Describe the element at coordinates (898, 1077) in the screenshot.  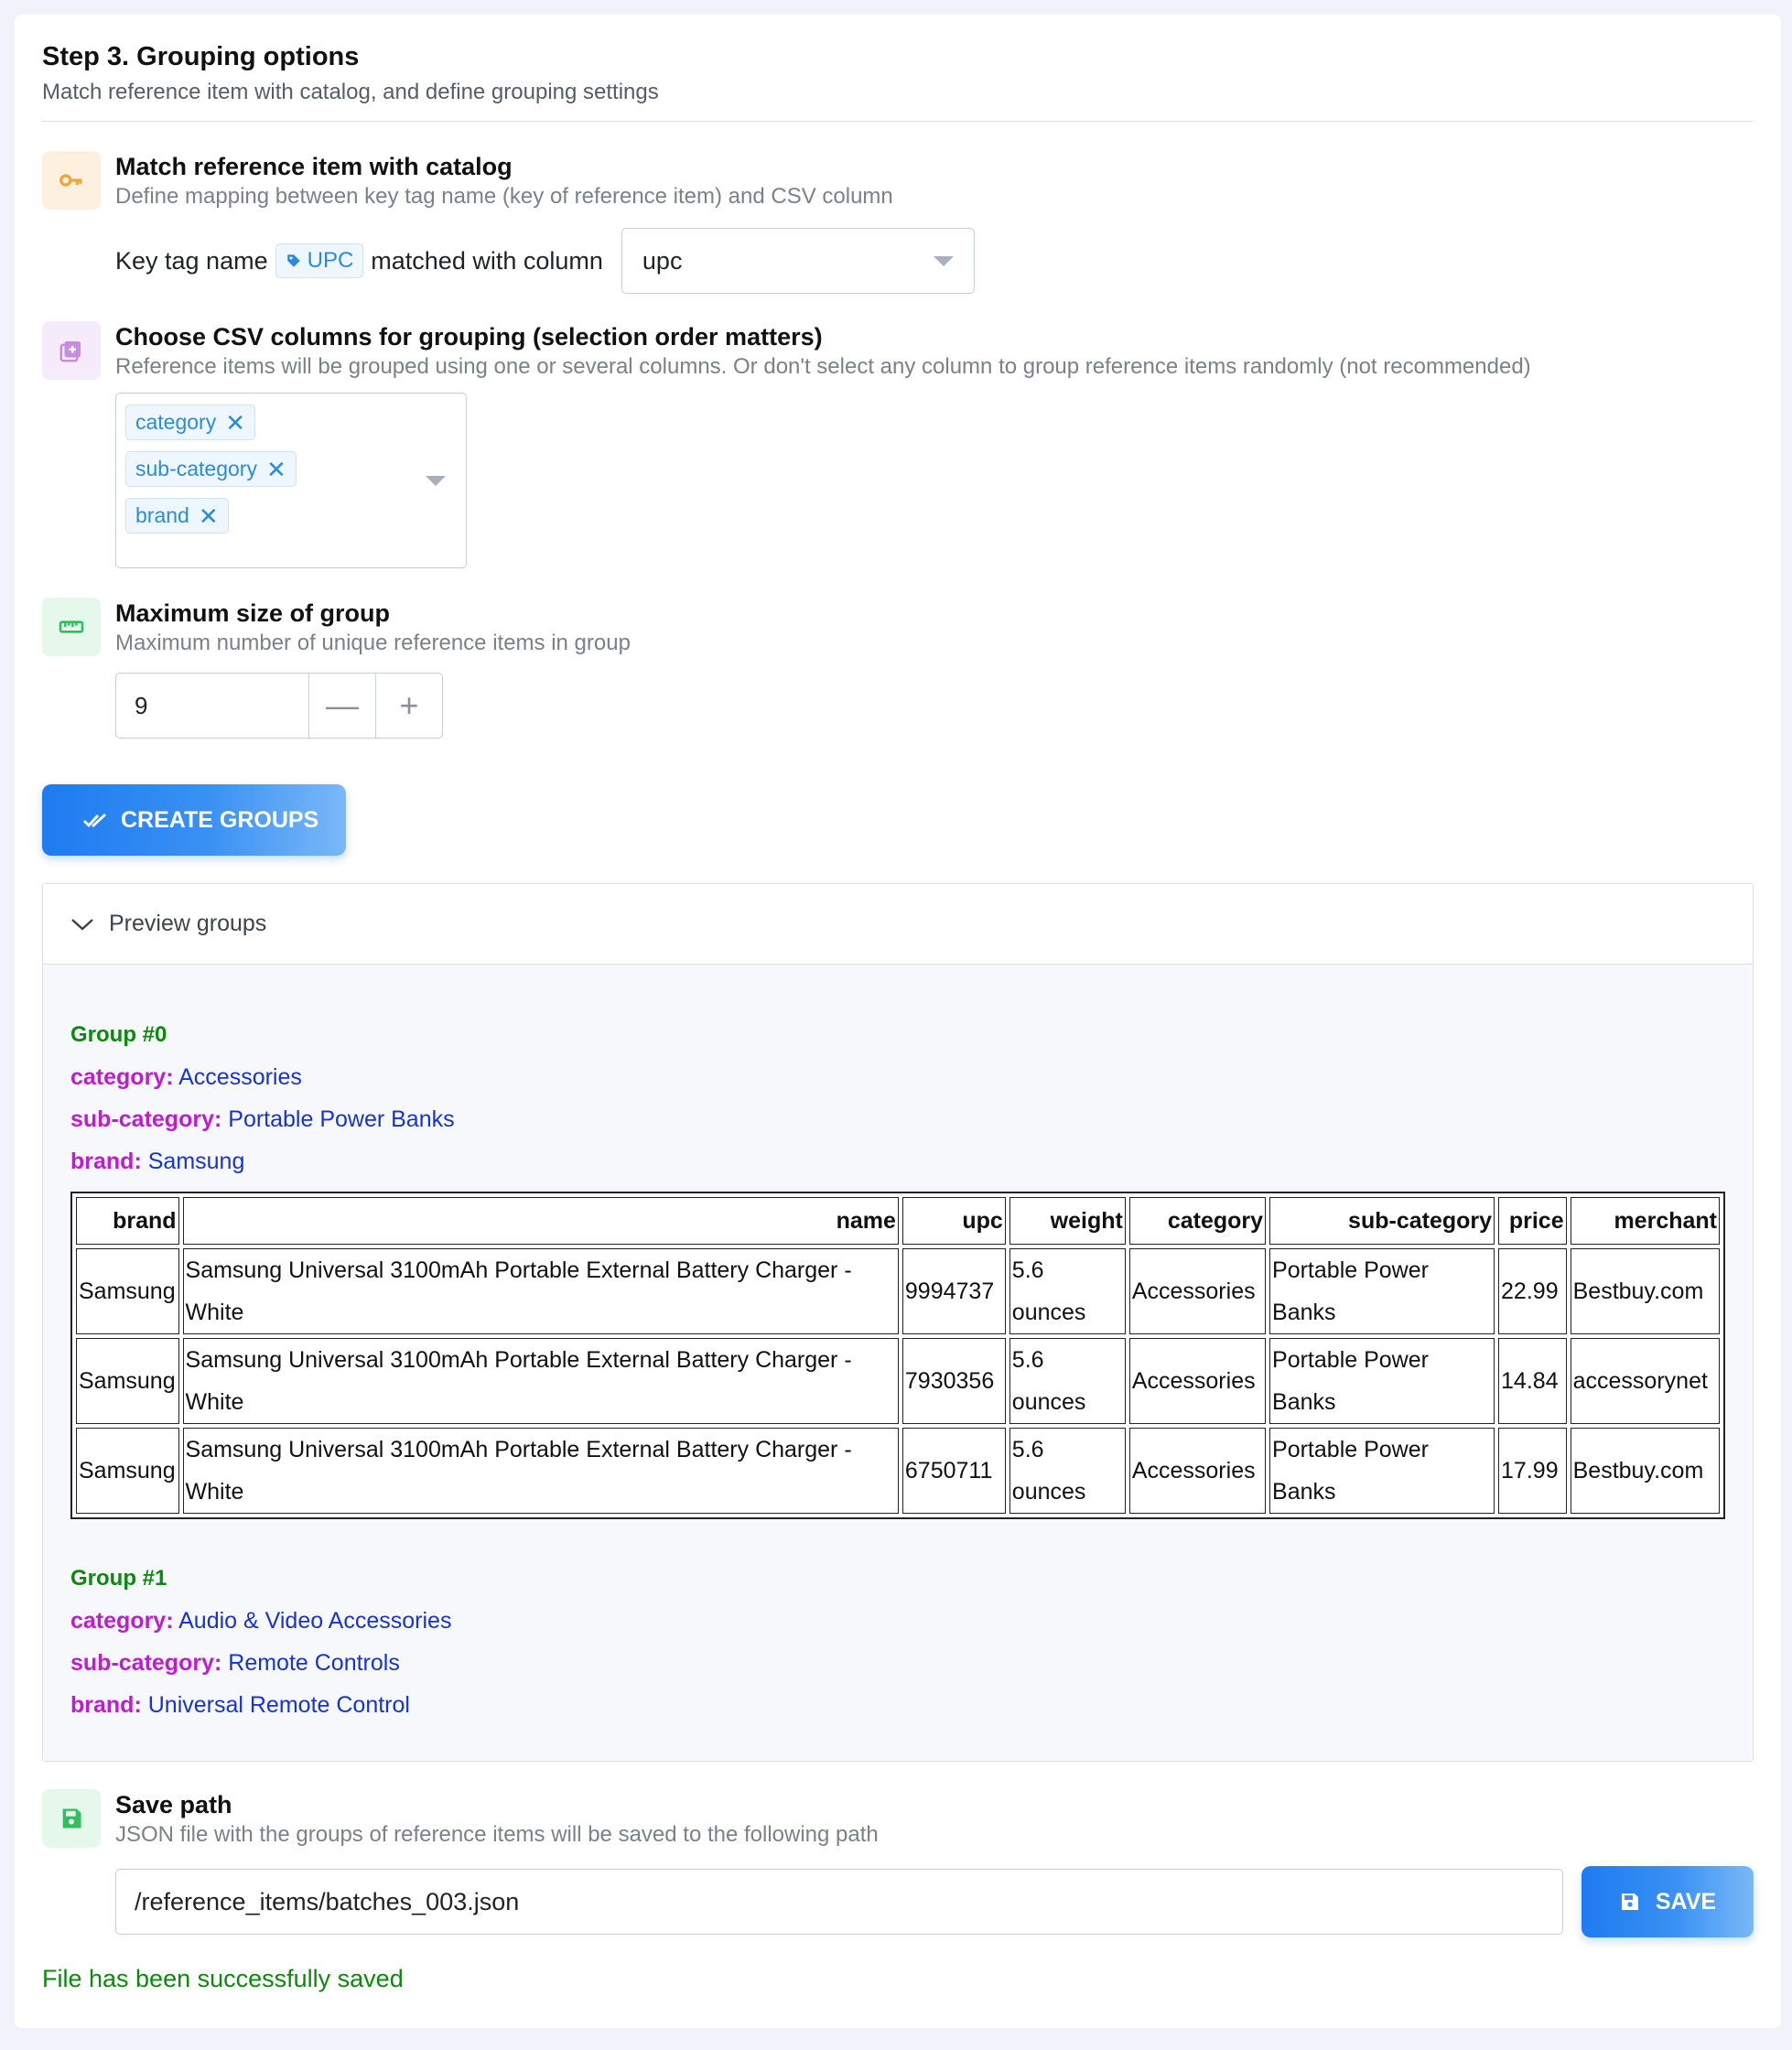
I see `group-field: category: Accessories` at that location.